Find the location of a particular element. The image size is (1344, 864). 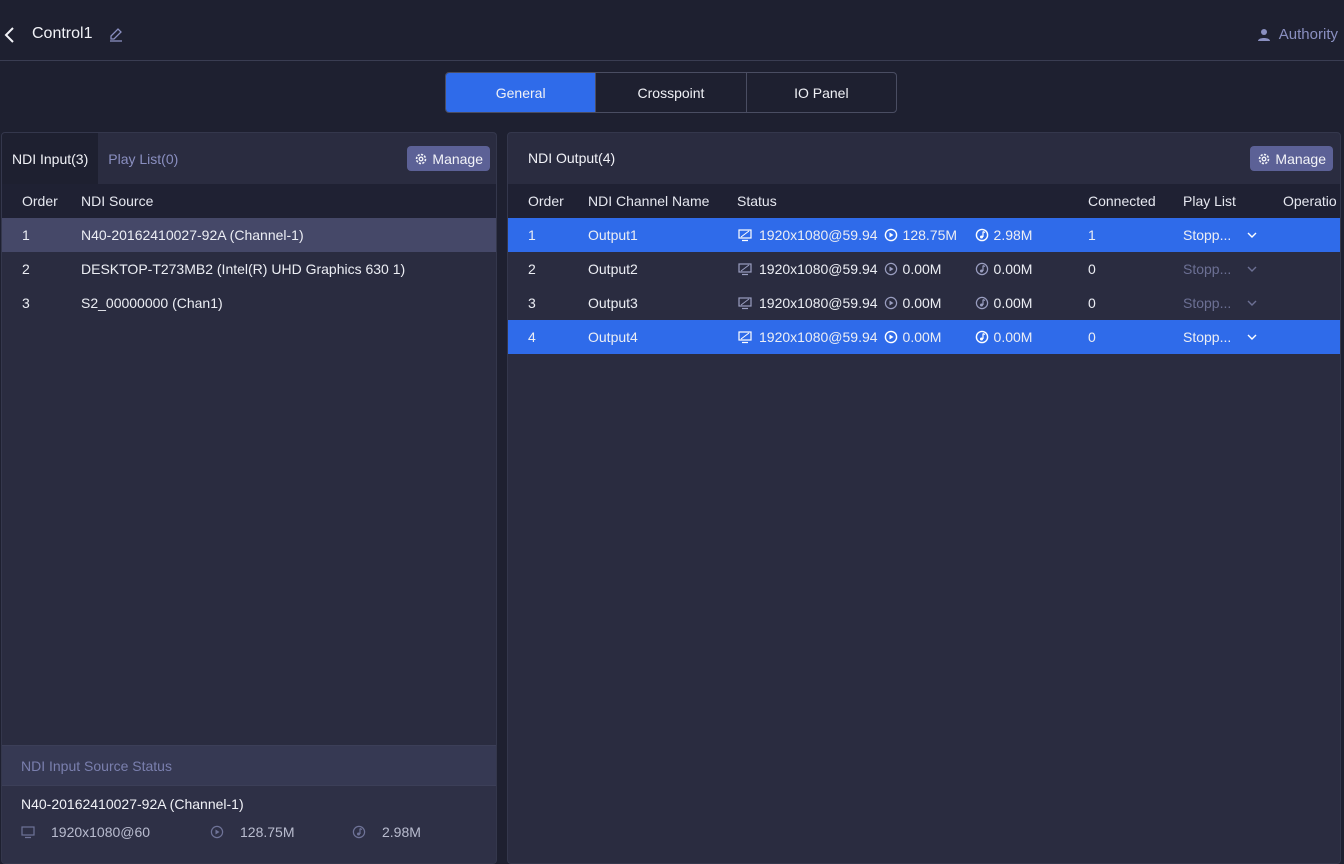

output-manage-button: Manage is located at coordinates (1291, 158).